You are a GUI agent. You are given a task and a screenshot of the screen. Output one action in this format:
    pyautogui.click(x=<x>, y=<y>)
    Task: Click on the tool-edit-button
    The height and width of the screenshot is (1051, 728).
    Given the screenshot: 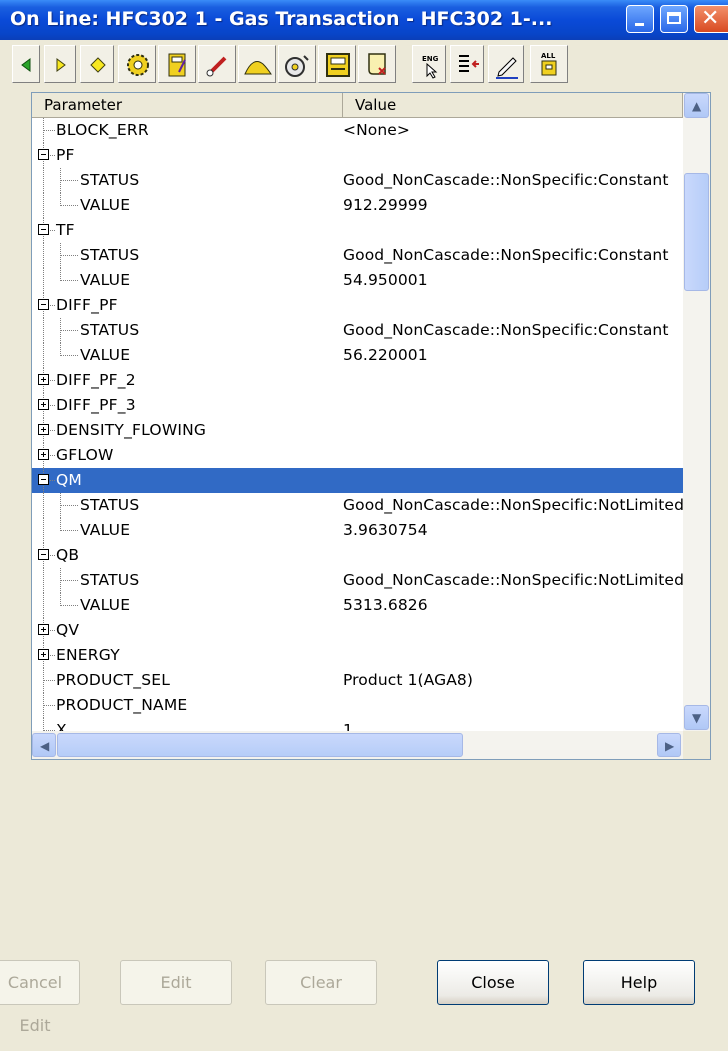 What is the action you would take?
    pyautogui.click(x=217, y=64)
    